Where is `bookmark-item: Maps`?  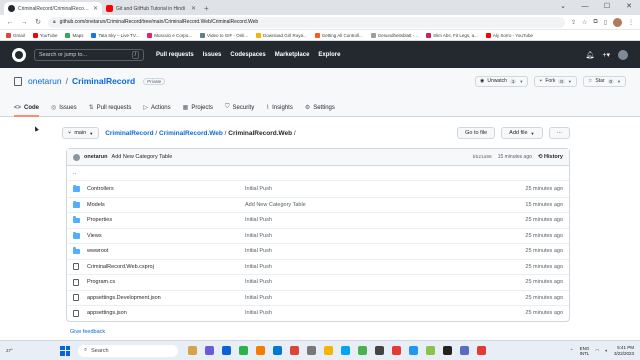 bookmark-item: Maps is located at coordinates (74, 35).